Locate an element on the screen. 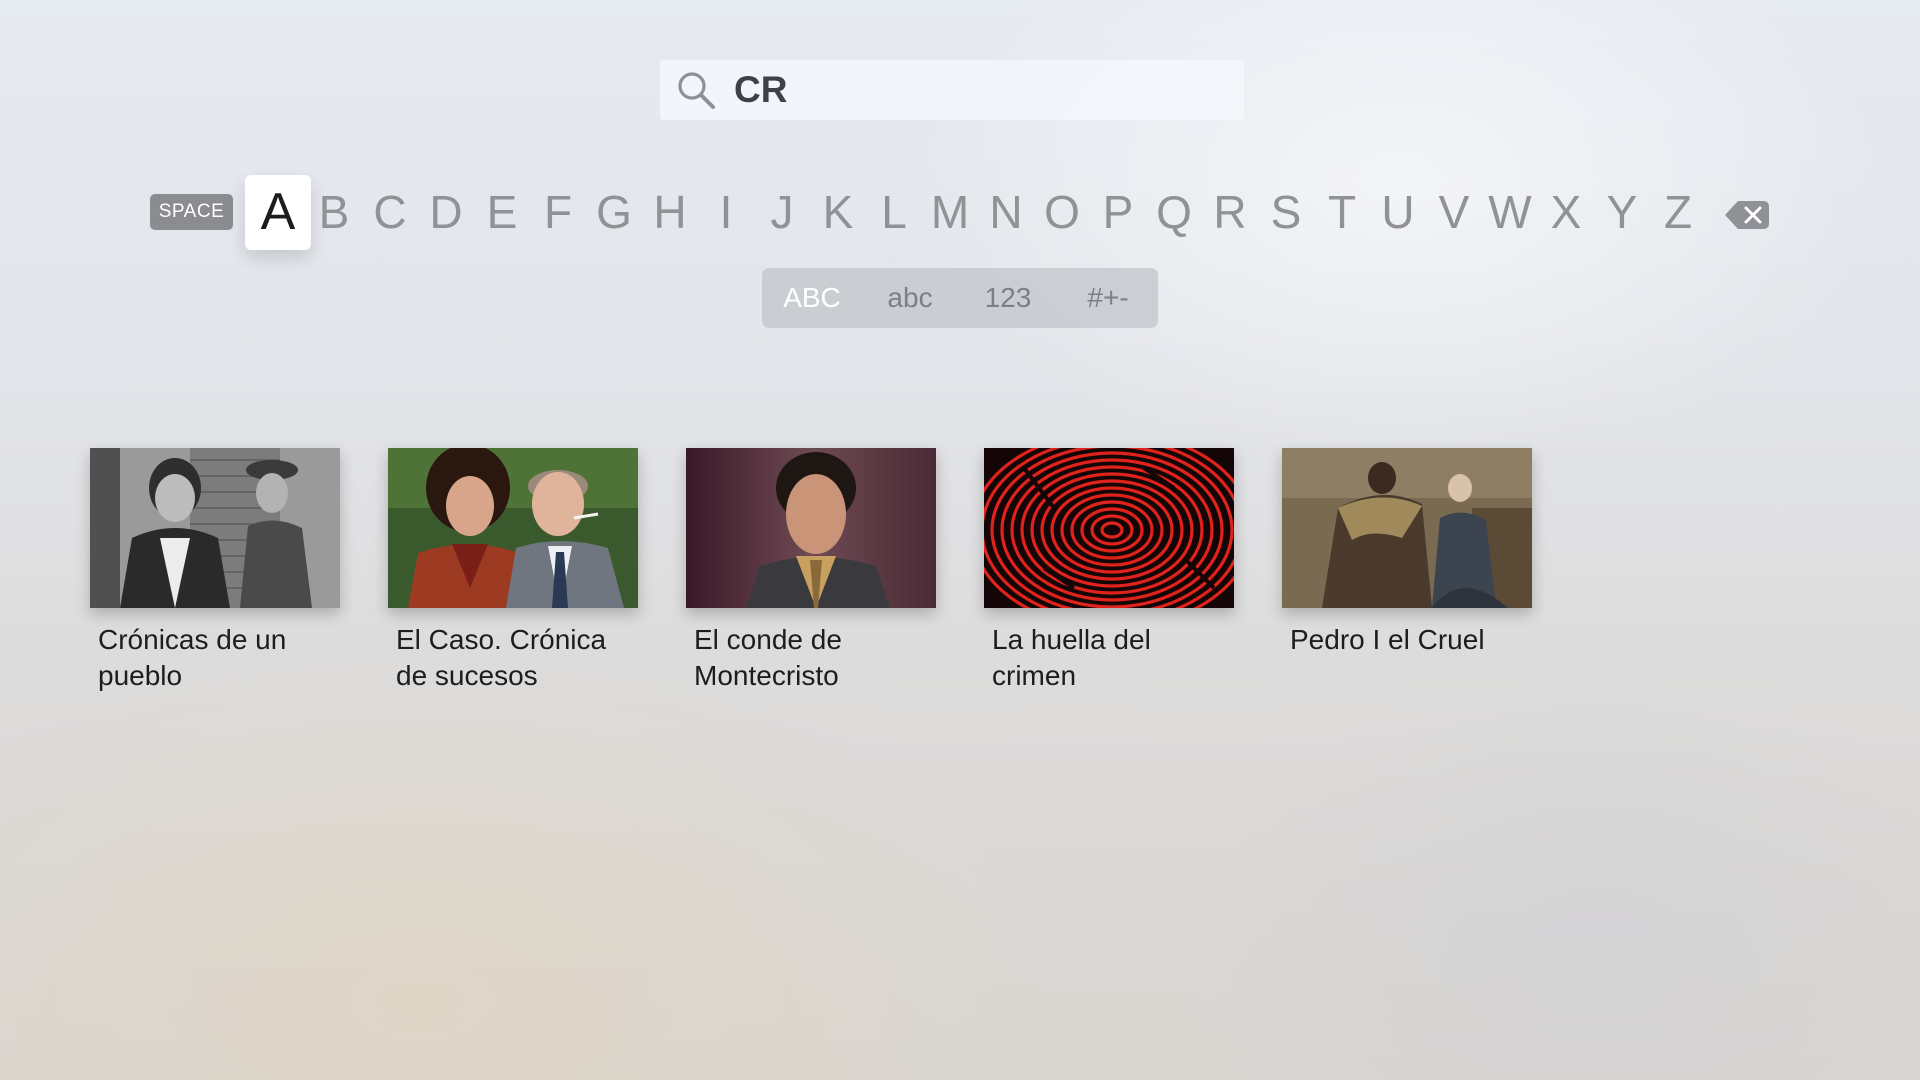 The image size is (1920, 1080). result-title: El Caso. Crónica de sucesos is located at coordinates (517, 658).